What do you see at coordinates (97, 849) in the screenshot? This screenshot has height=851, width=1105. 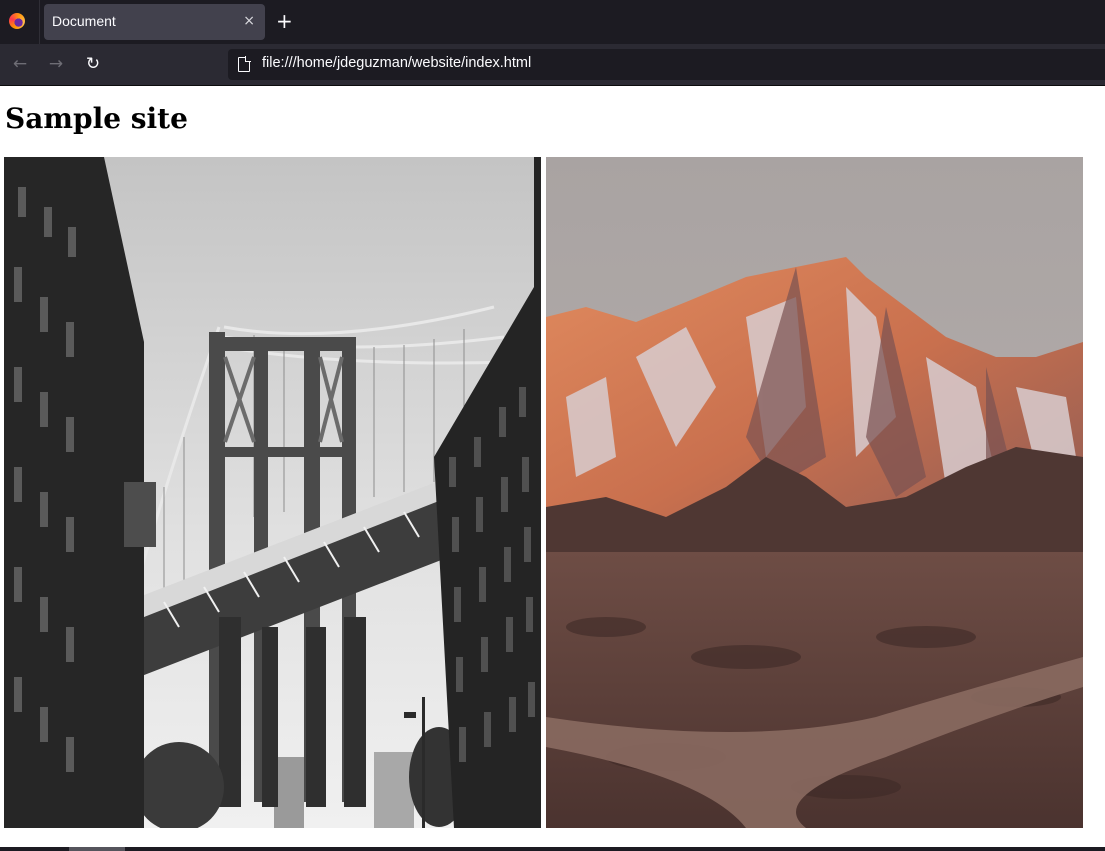 I see `scrollbar-thumb` at bounding box center [97, 849].